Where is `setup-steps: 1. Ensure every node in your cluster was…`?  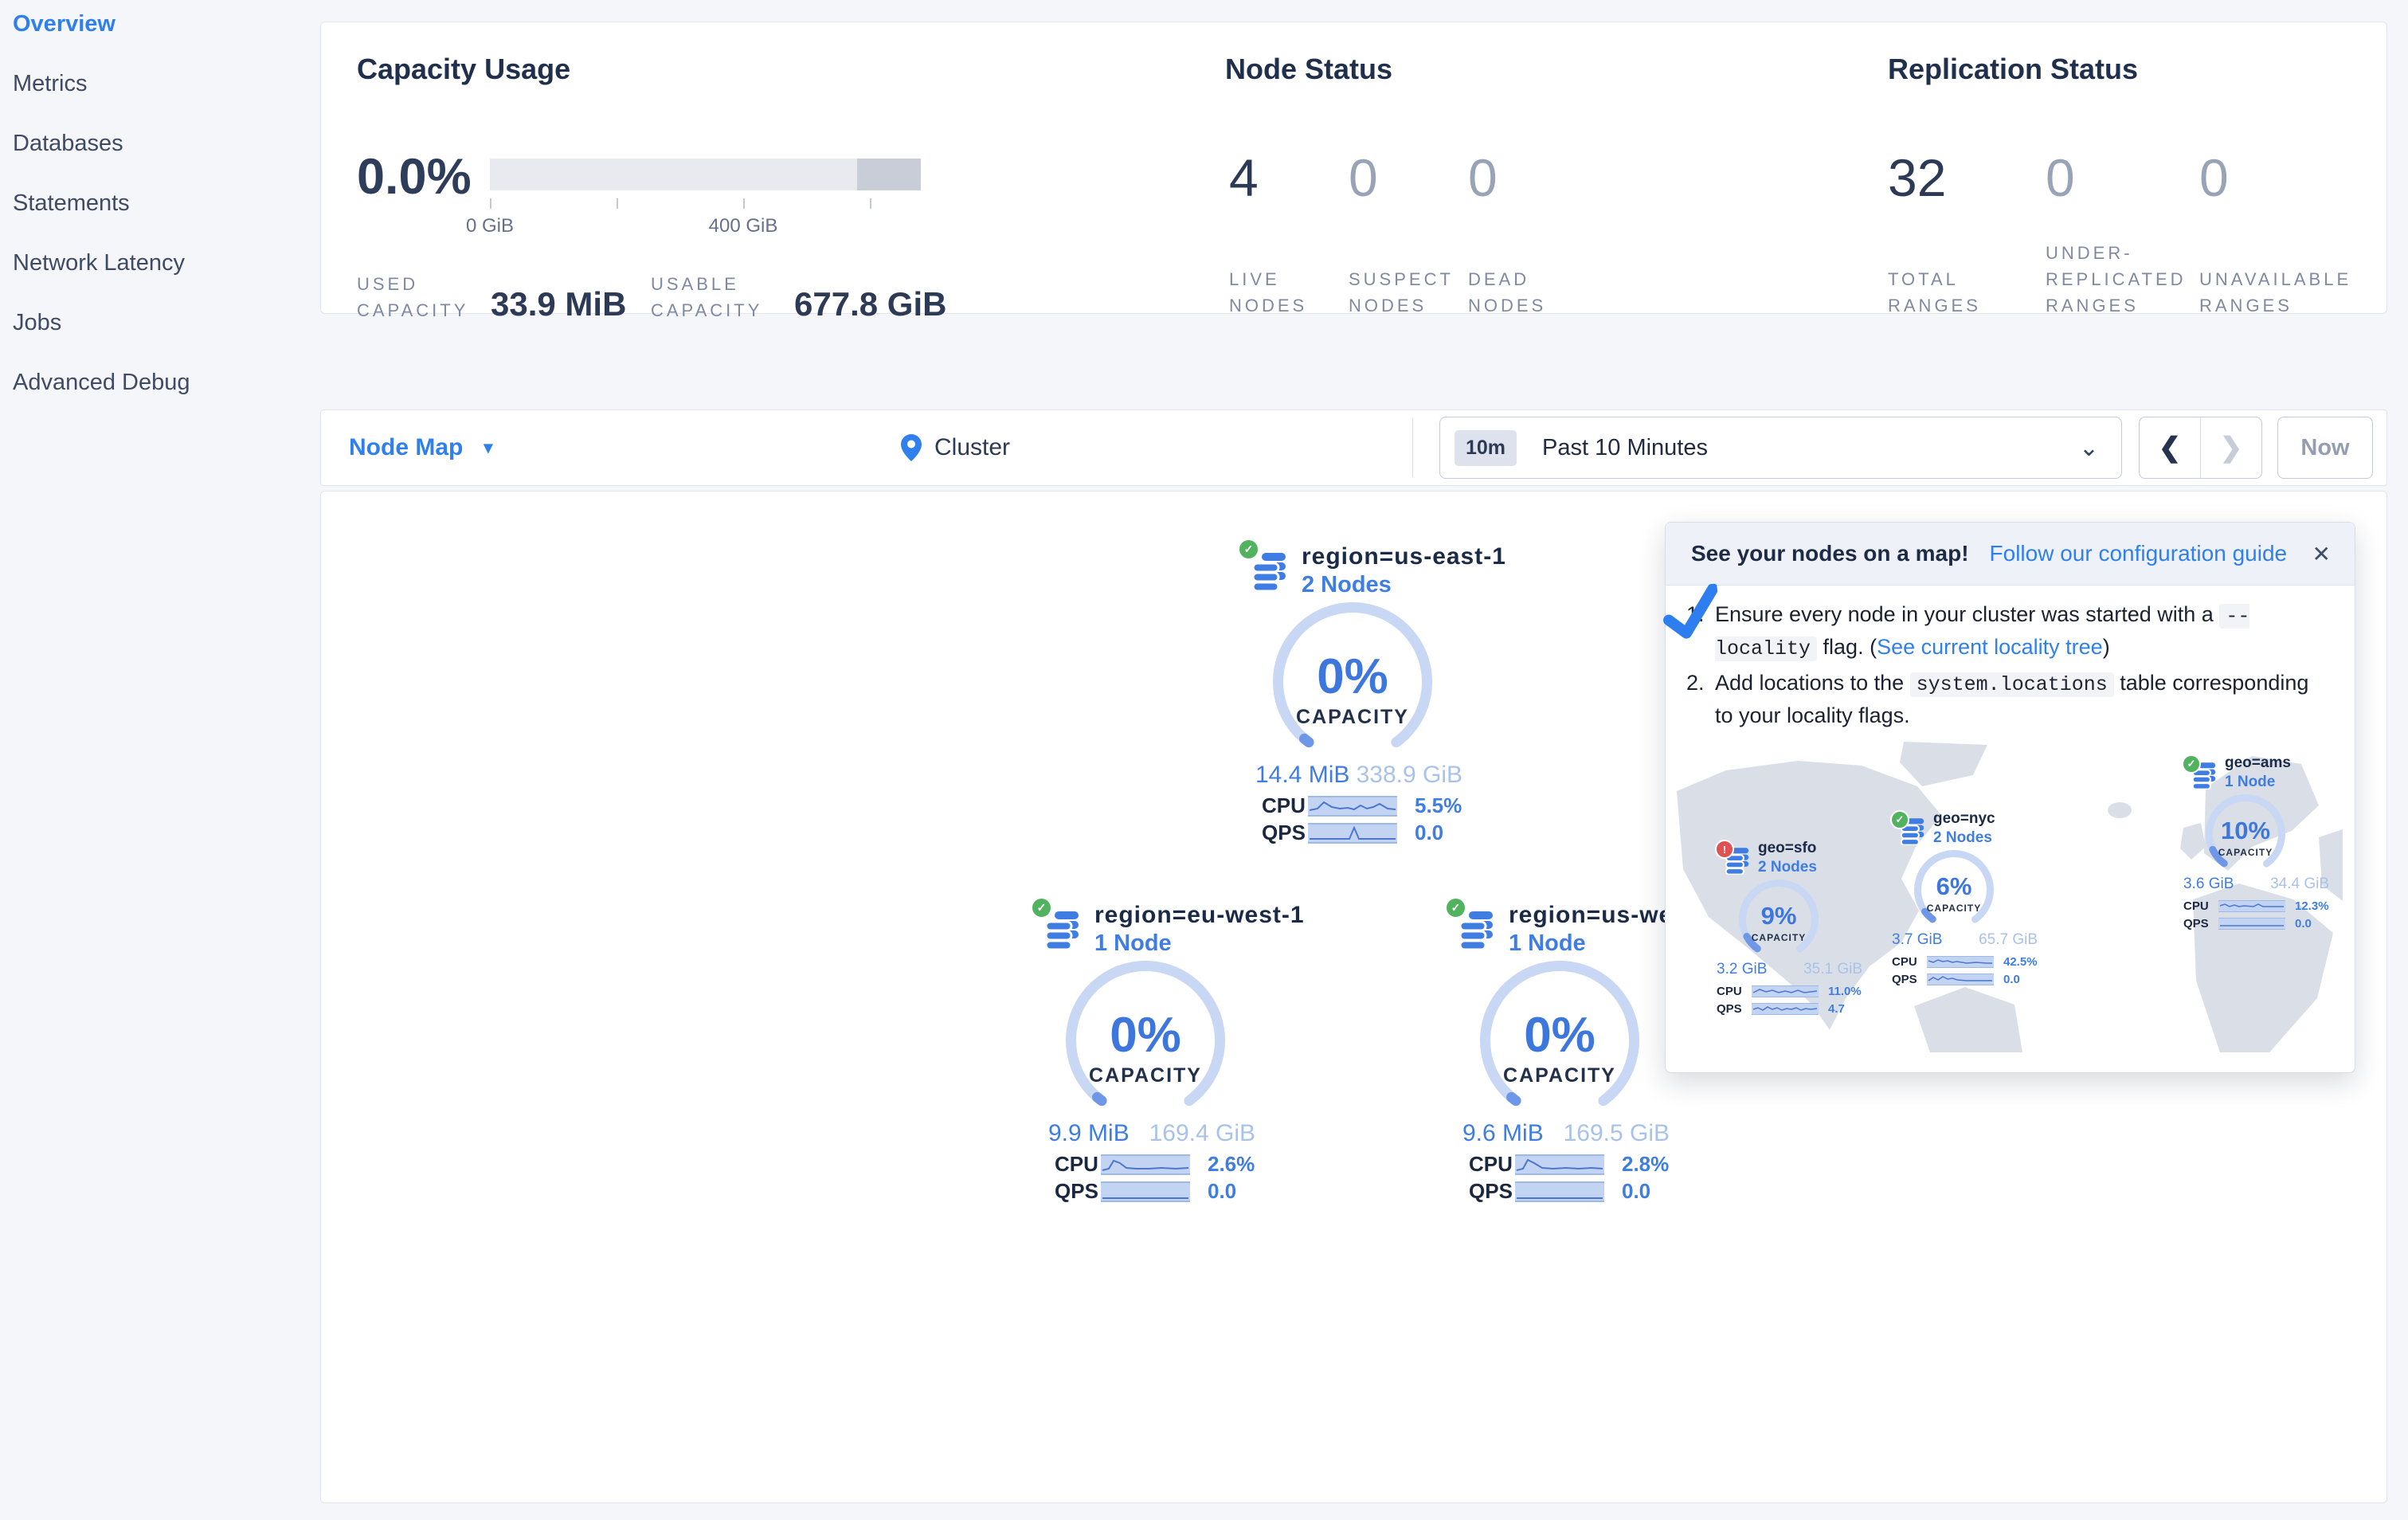 setup-steps: 1. Ensure every node in your cluster was… is located at coordinates (2007, 667).